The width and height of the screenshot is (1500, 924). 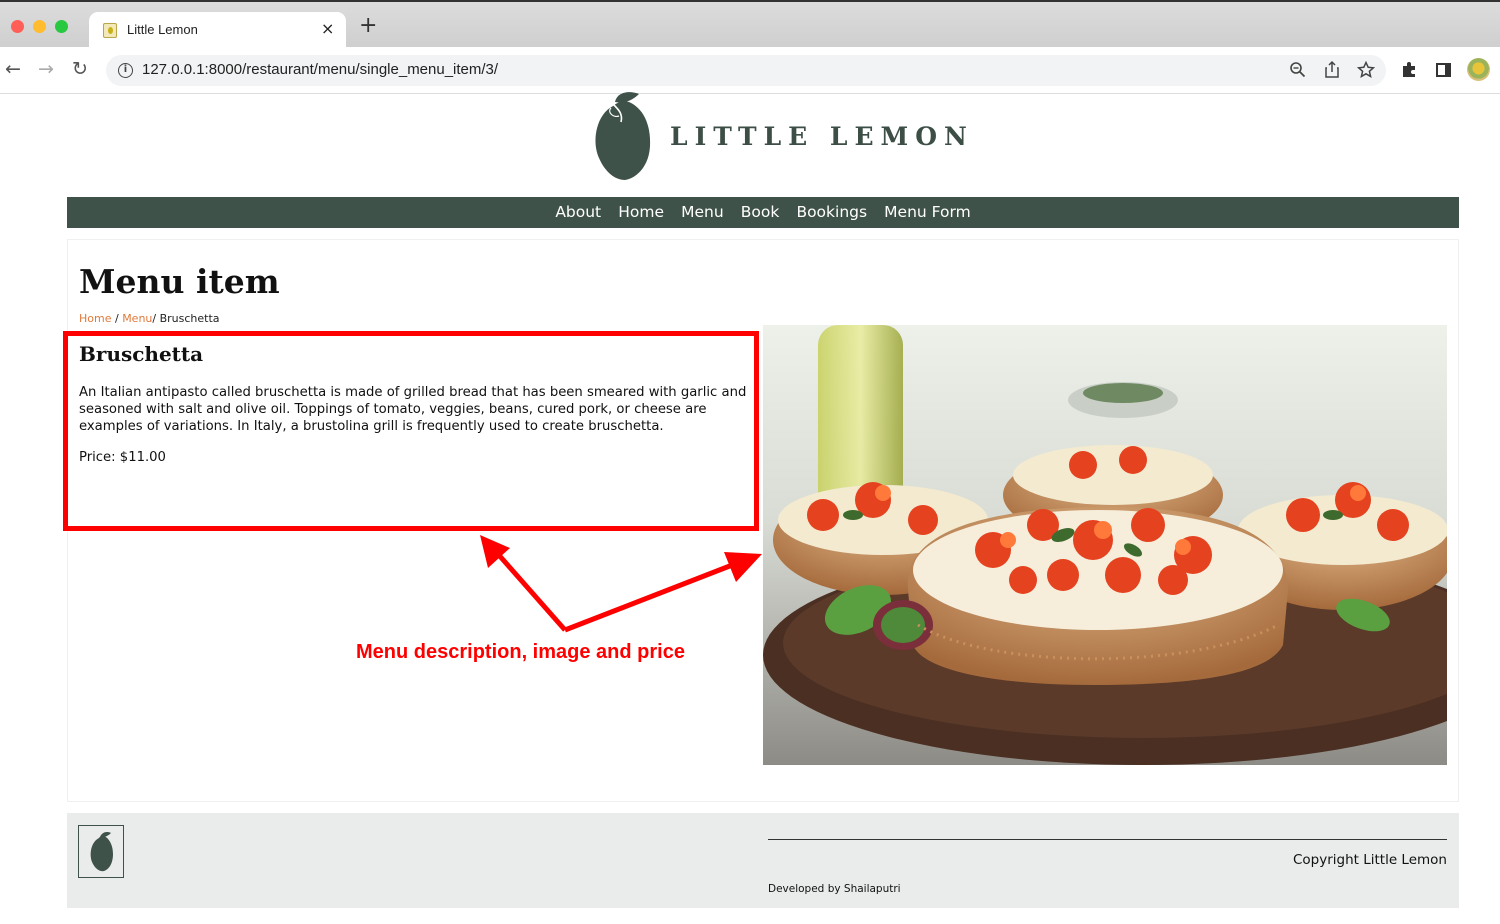 I want to click on share-icon, so click(x=1332, y=69).